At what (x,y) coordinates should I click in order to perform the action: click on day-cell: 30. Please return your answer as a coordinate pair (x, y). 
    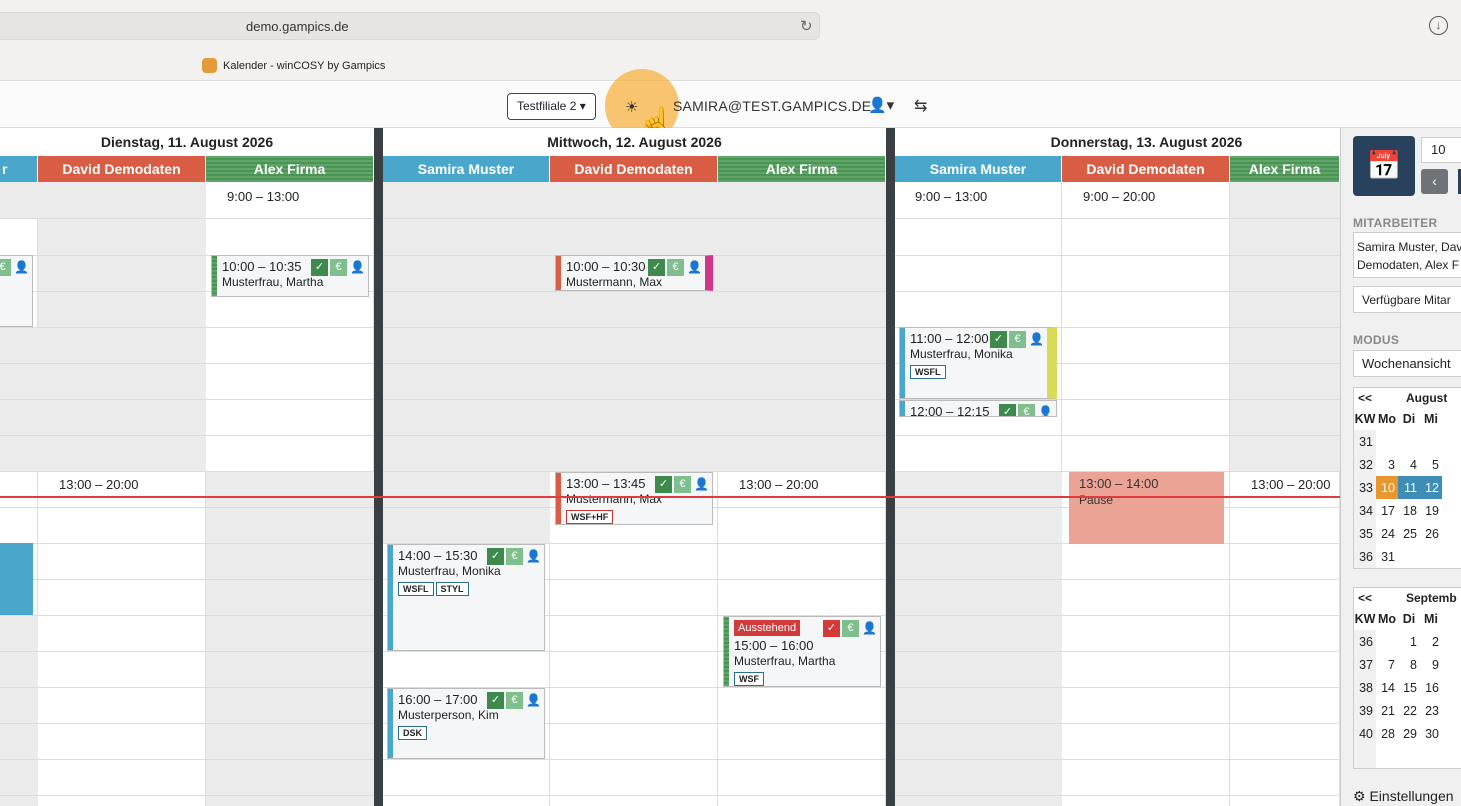
    Looking at the image, I should click on (1431, 733).